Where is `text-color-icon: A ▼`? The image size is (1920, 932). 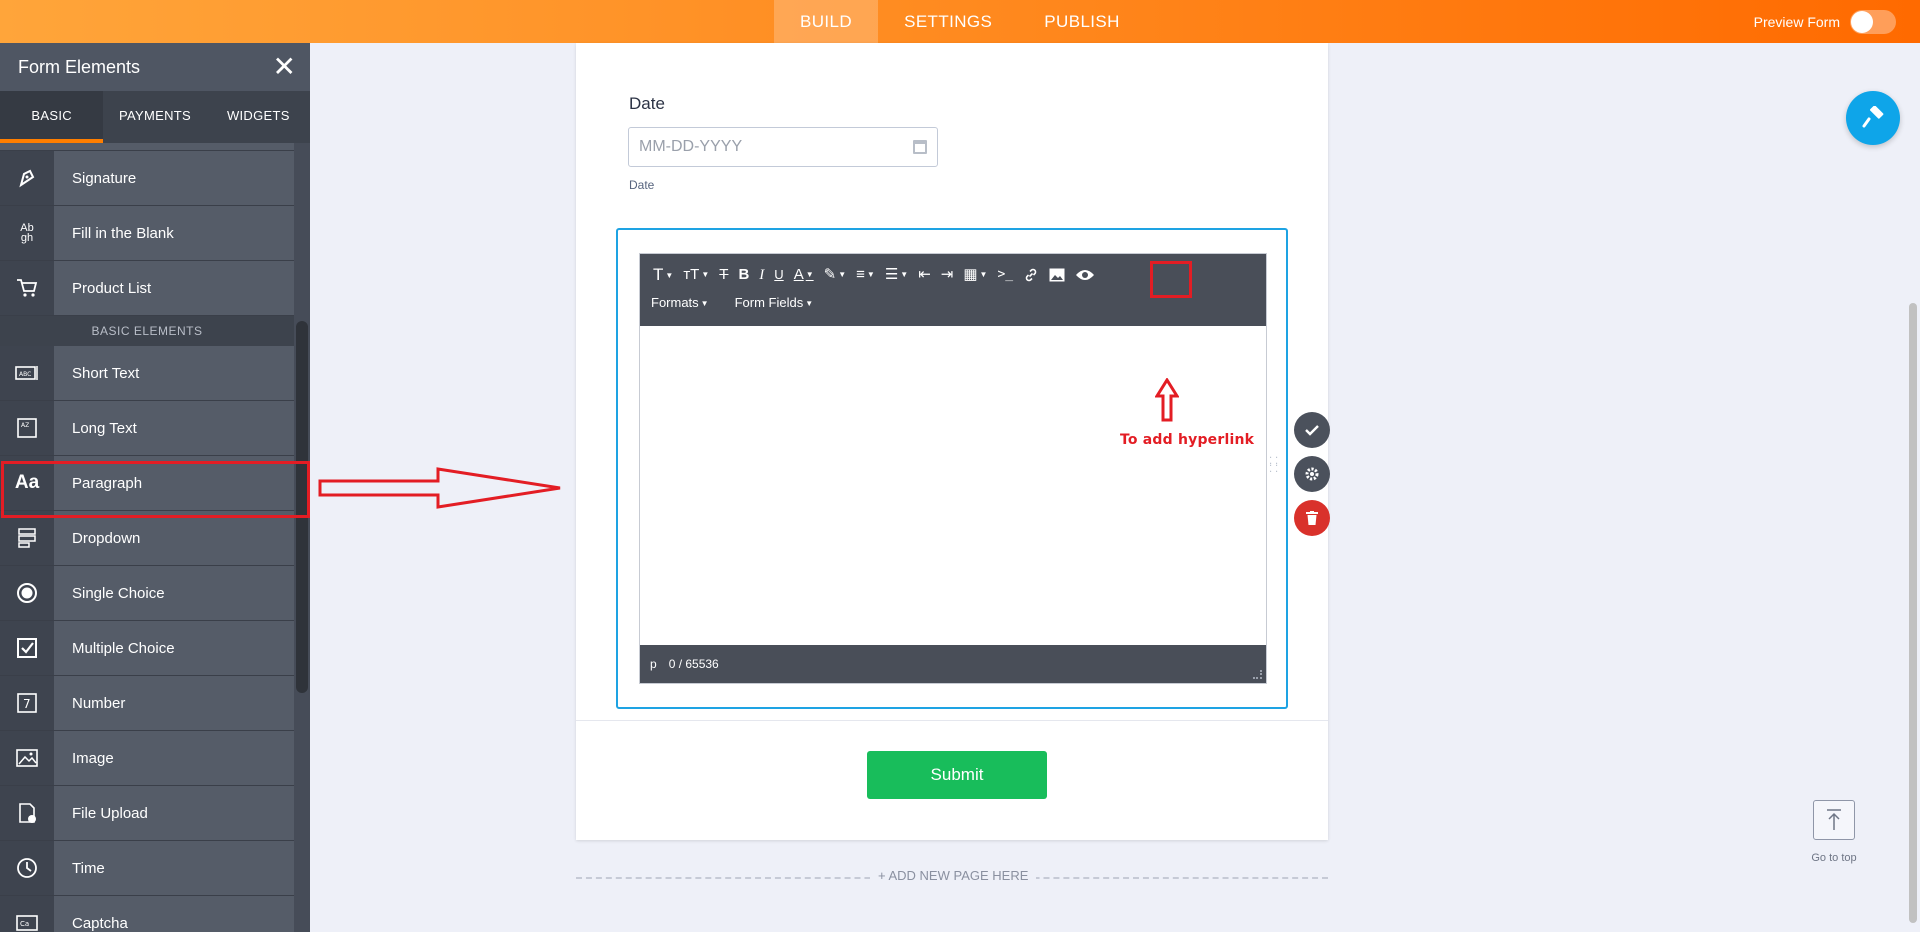
text-color-icon: A ▼ is located at coordinates (804, 275).